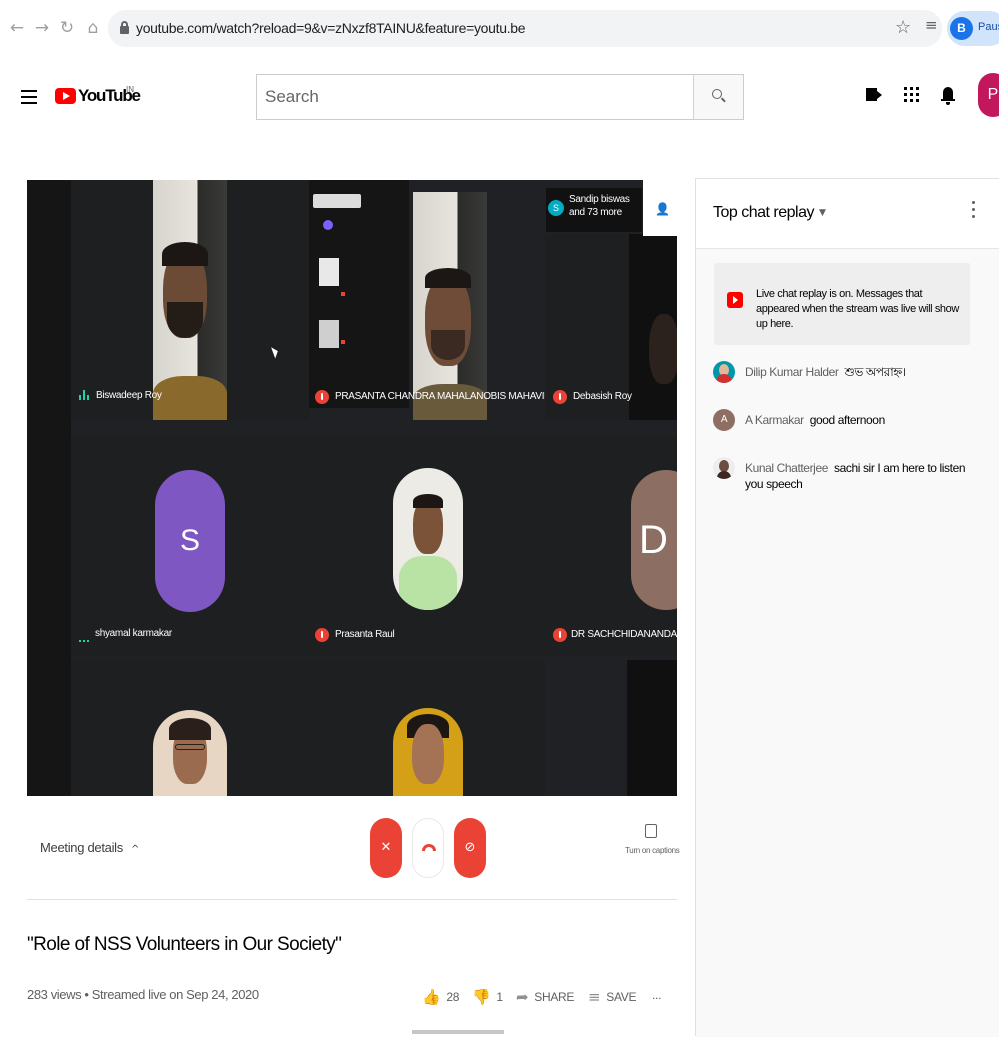  I want to click on people-button: 👤, so click(660, 208).